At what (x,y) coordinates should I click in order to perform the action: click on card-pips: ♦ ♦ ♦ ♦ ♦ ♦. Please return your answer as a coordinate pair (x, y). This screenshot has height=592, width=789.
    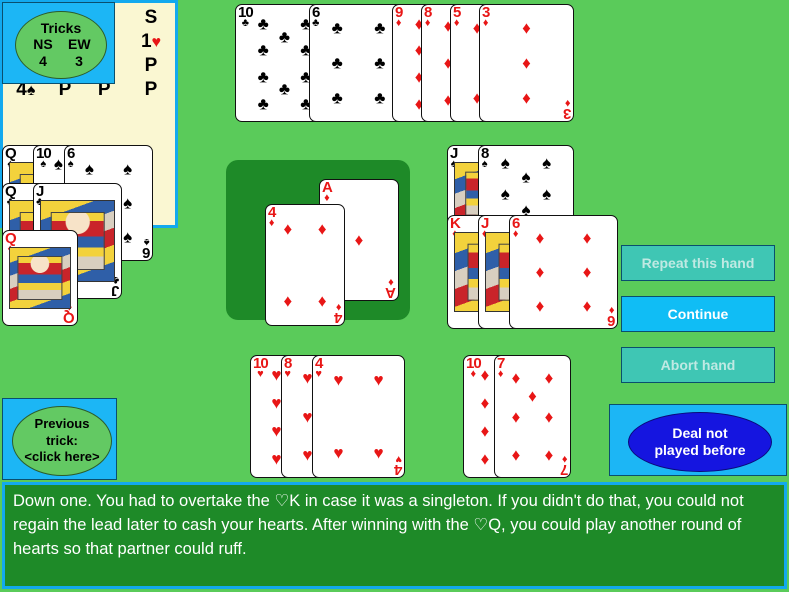
    Looking at the image, I should click on (563, 272).